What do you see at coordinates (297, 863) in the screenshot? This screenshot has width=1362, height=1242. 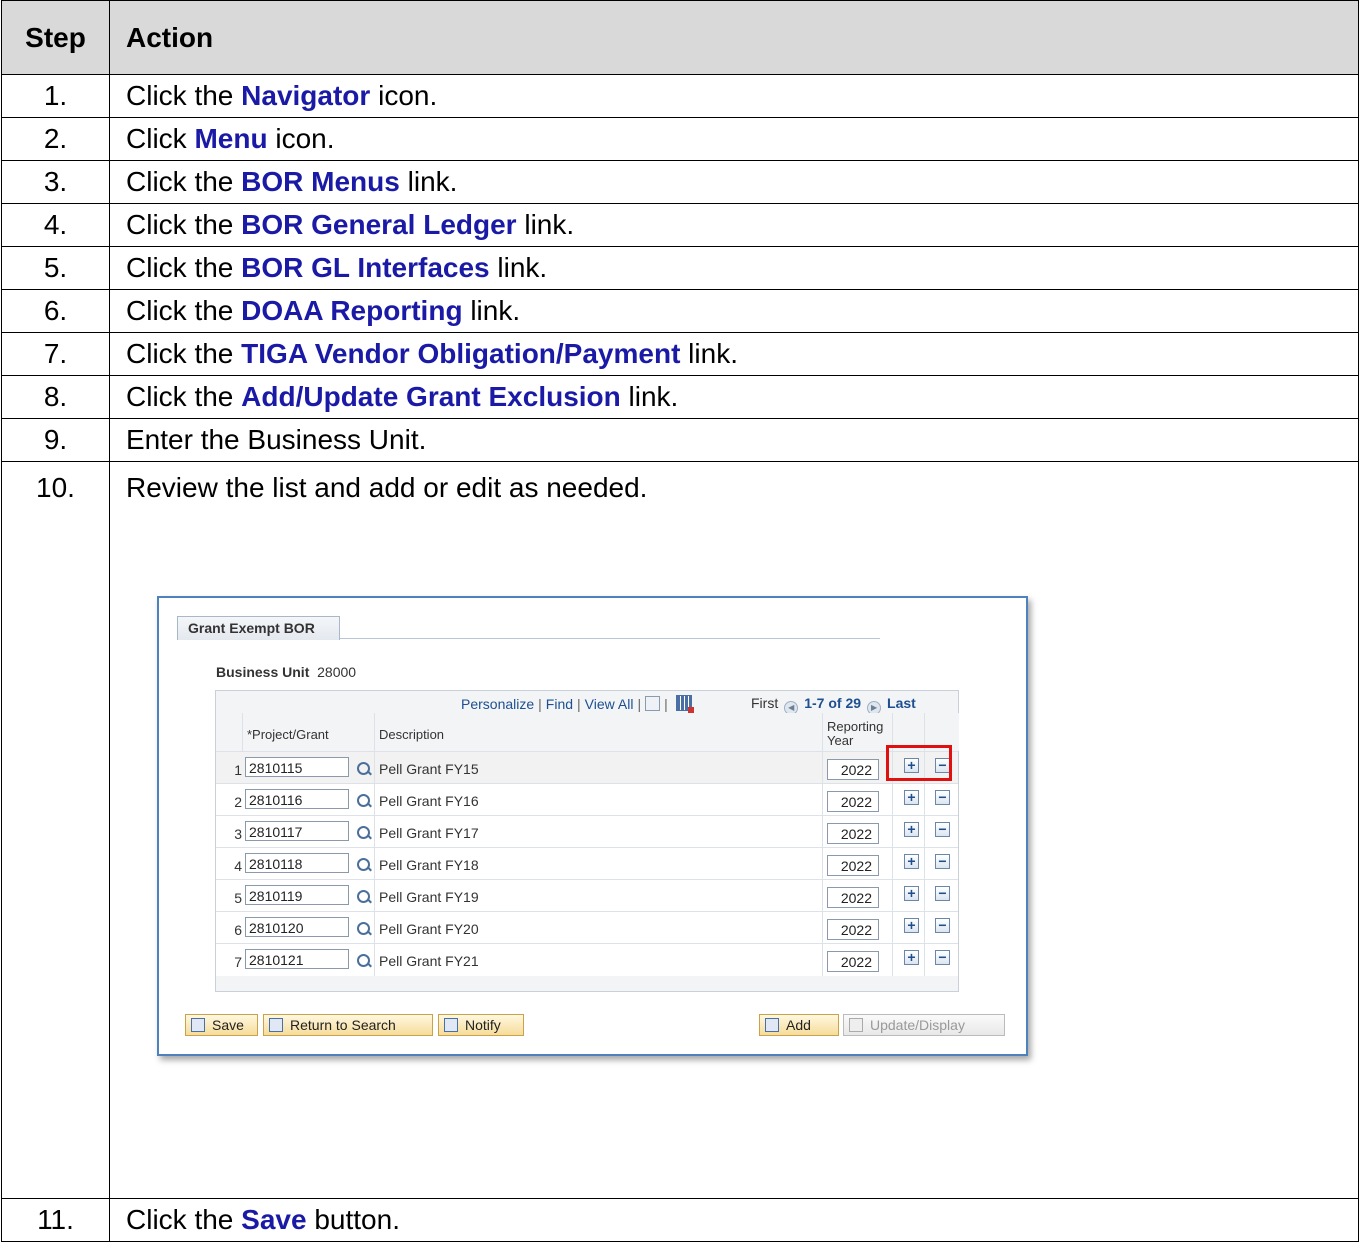 I see `project-grant-input: 2810118` at bounding box center [297, 863].